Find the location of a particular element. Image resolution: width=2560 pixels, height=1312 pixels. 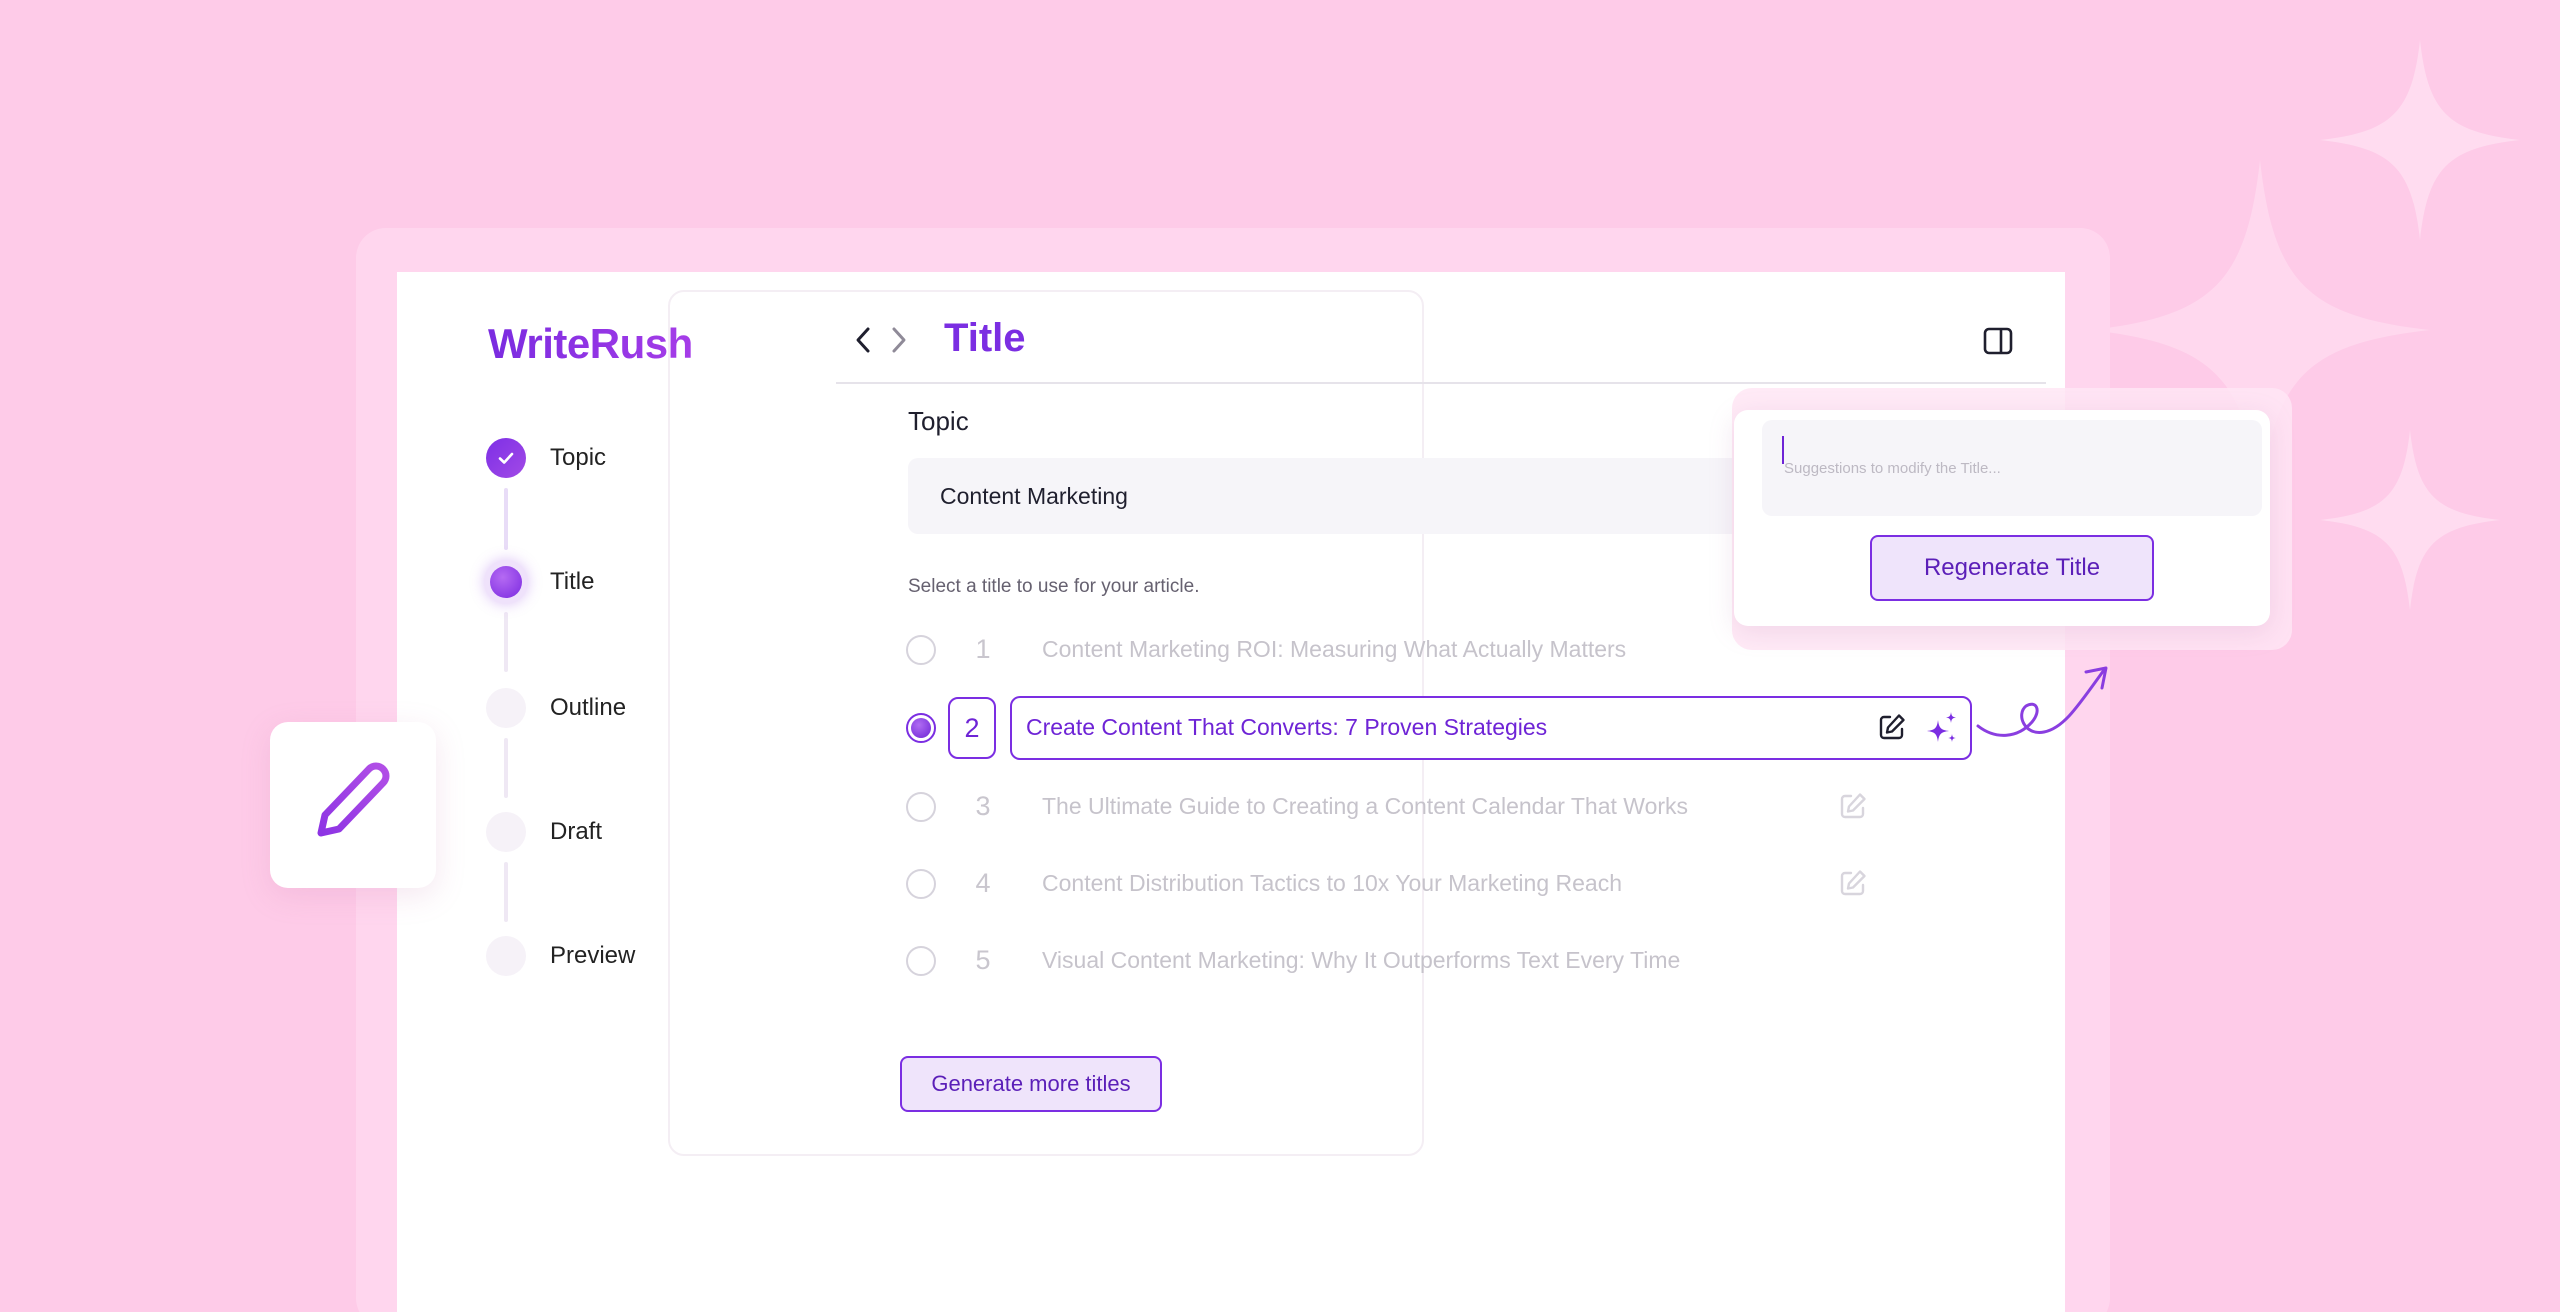

title-radio-checked is located at coordinates (921, 728).